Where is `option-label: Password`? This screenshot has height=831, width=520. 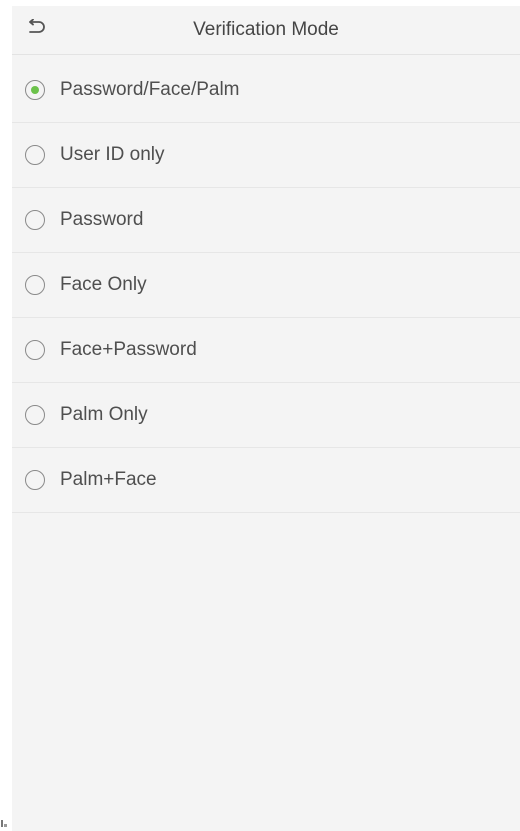
option-label: Password is located at coordinates (102, 219).